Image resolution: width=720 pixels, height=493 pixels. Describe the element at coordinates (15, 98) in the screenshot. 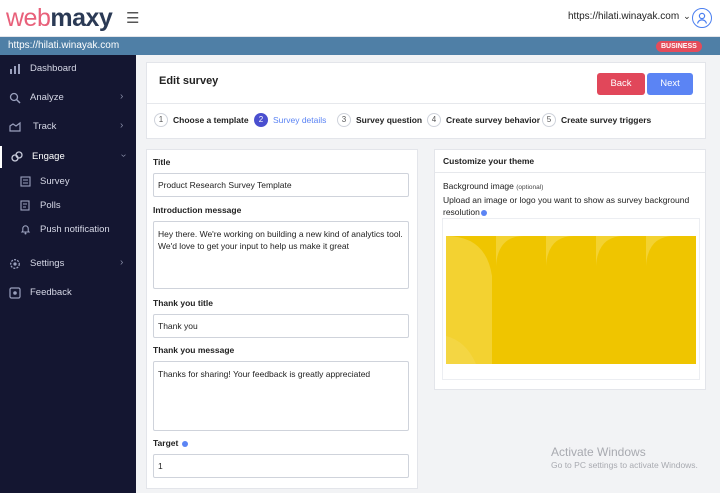

I see `analyze-icon` at that location.